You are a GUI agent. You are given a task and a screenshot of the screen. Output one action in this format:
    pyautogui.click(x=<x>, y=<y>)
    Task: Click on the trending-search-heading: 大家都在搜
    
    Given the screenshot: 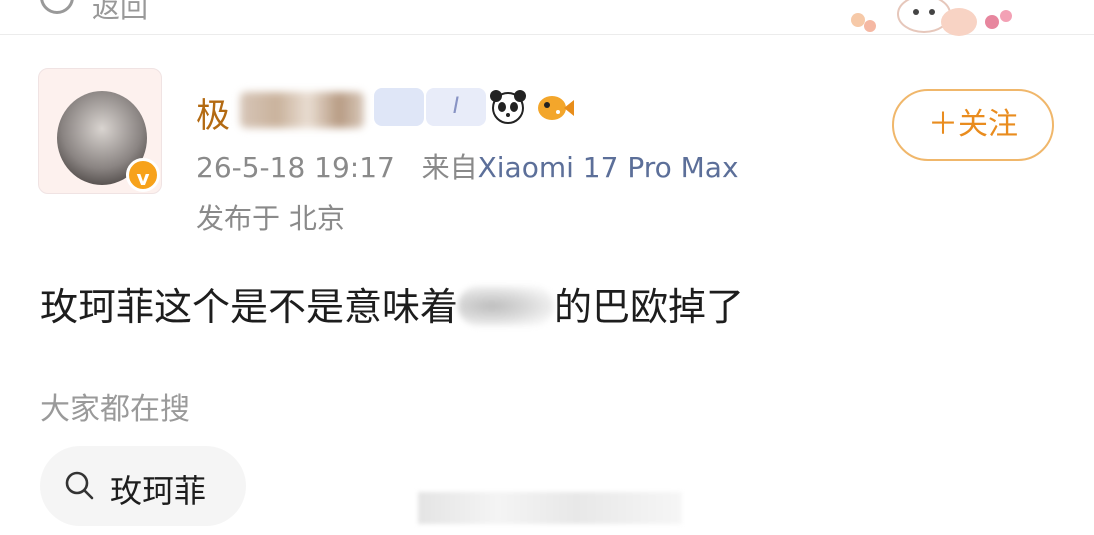 What is the action you would take?
    pyautogui.click(x=115, y=409)
    